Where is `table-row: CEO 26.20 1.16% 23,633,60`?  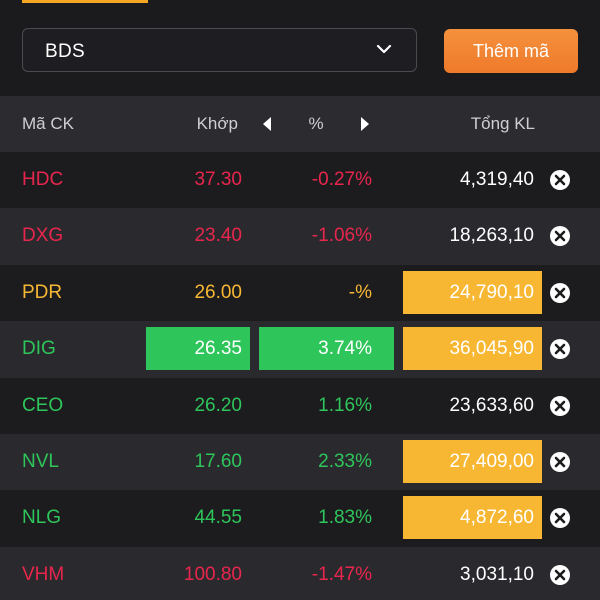 table-row: CEO 26.20 1.16% 23,633,60 is located at coordinates (300, 405).